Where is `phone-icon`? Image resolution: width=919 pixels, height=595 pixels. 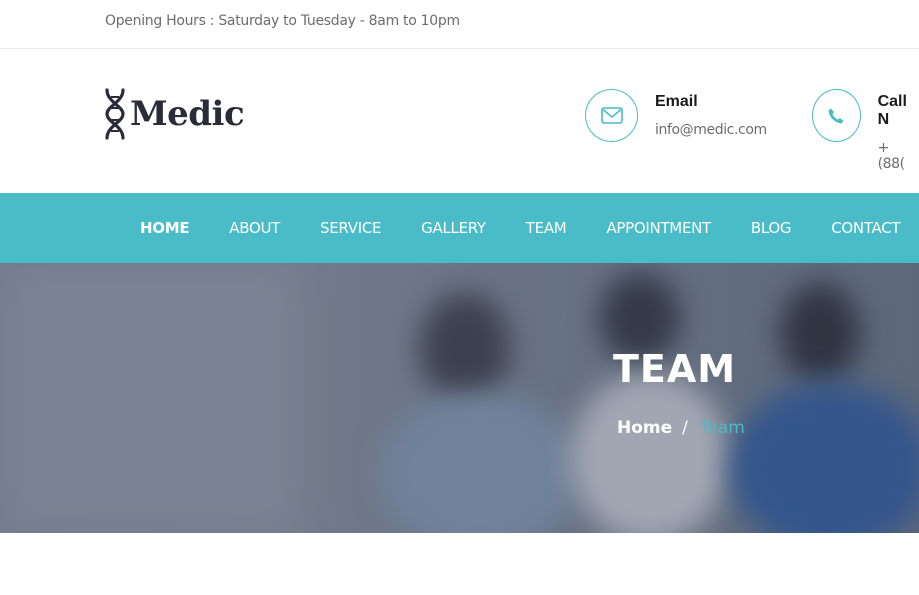 phone-icon is located at coordinates (836, 115).